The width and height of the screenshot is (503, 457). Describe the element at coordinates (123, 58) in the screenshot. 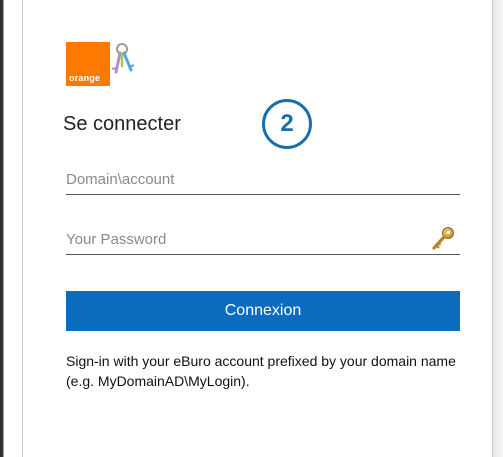

I see `keys-icon` at that location.